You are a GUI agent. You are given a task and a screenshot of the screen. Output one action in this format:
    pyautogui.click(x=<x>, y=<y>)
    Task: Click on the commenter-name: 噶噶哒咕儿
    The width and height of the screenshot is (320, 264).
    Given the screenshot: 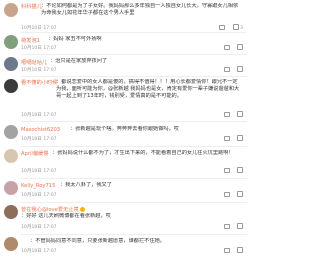 What is the action you would take?
    pyautogui.click(x=34, y=62)
    